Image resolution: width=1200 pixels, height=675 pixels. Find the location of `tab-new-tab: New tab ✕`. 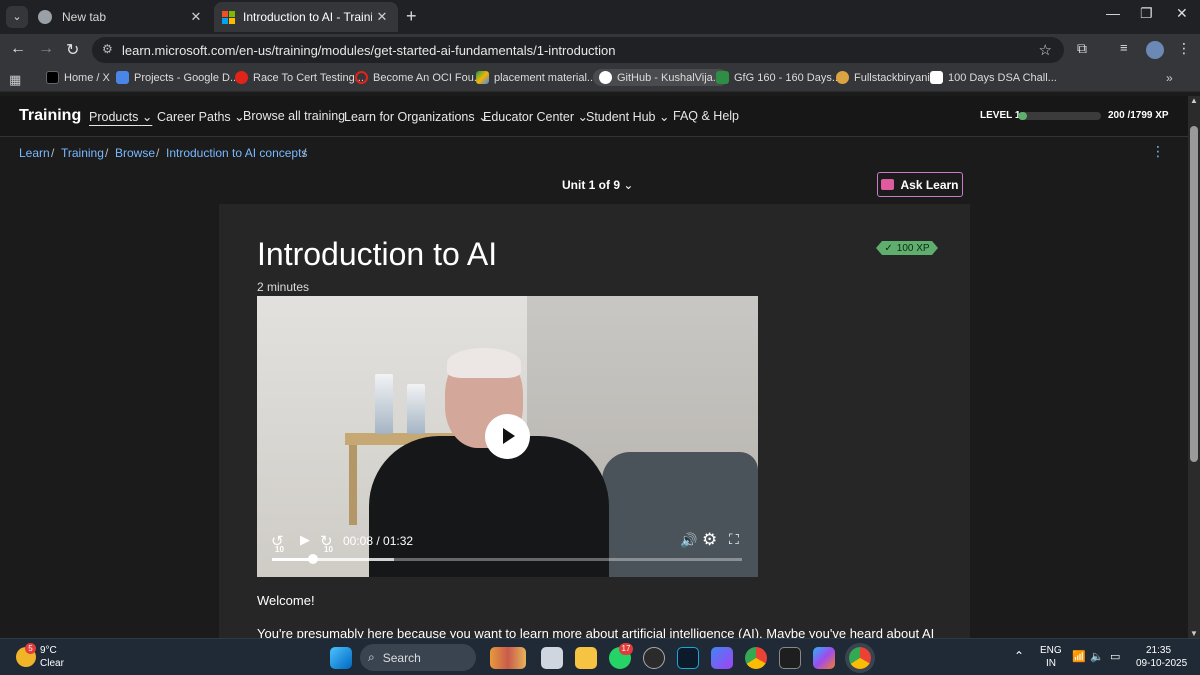

tab-new-tab: New tab ✕ is located at coordinates (121, 17).